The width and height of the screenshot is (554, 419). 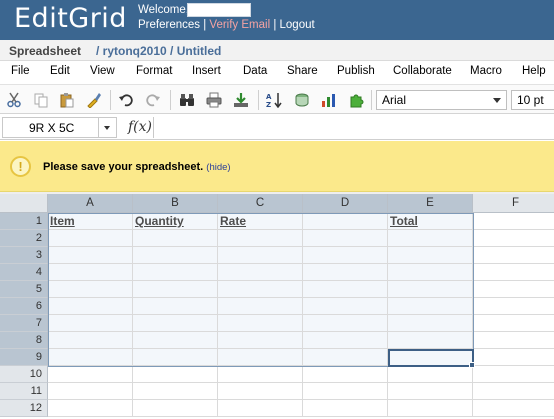 I want to click on cell-c5, so click(x=260, y=289).